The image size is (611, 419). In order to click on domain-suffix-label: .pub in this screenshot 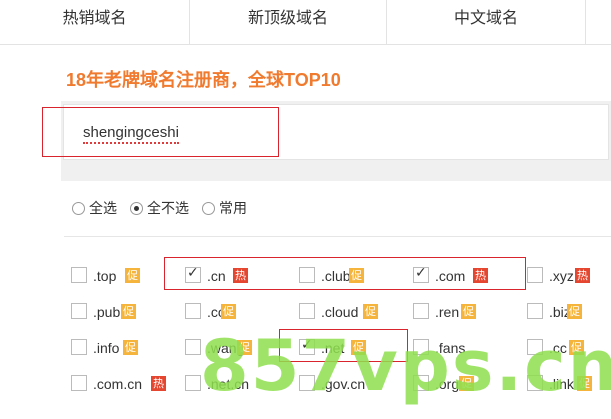, I will do `click(107, 312)`.